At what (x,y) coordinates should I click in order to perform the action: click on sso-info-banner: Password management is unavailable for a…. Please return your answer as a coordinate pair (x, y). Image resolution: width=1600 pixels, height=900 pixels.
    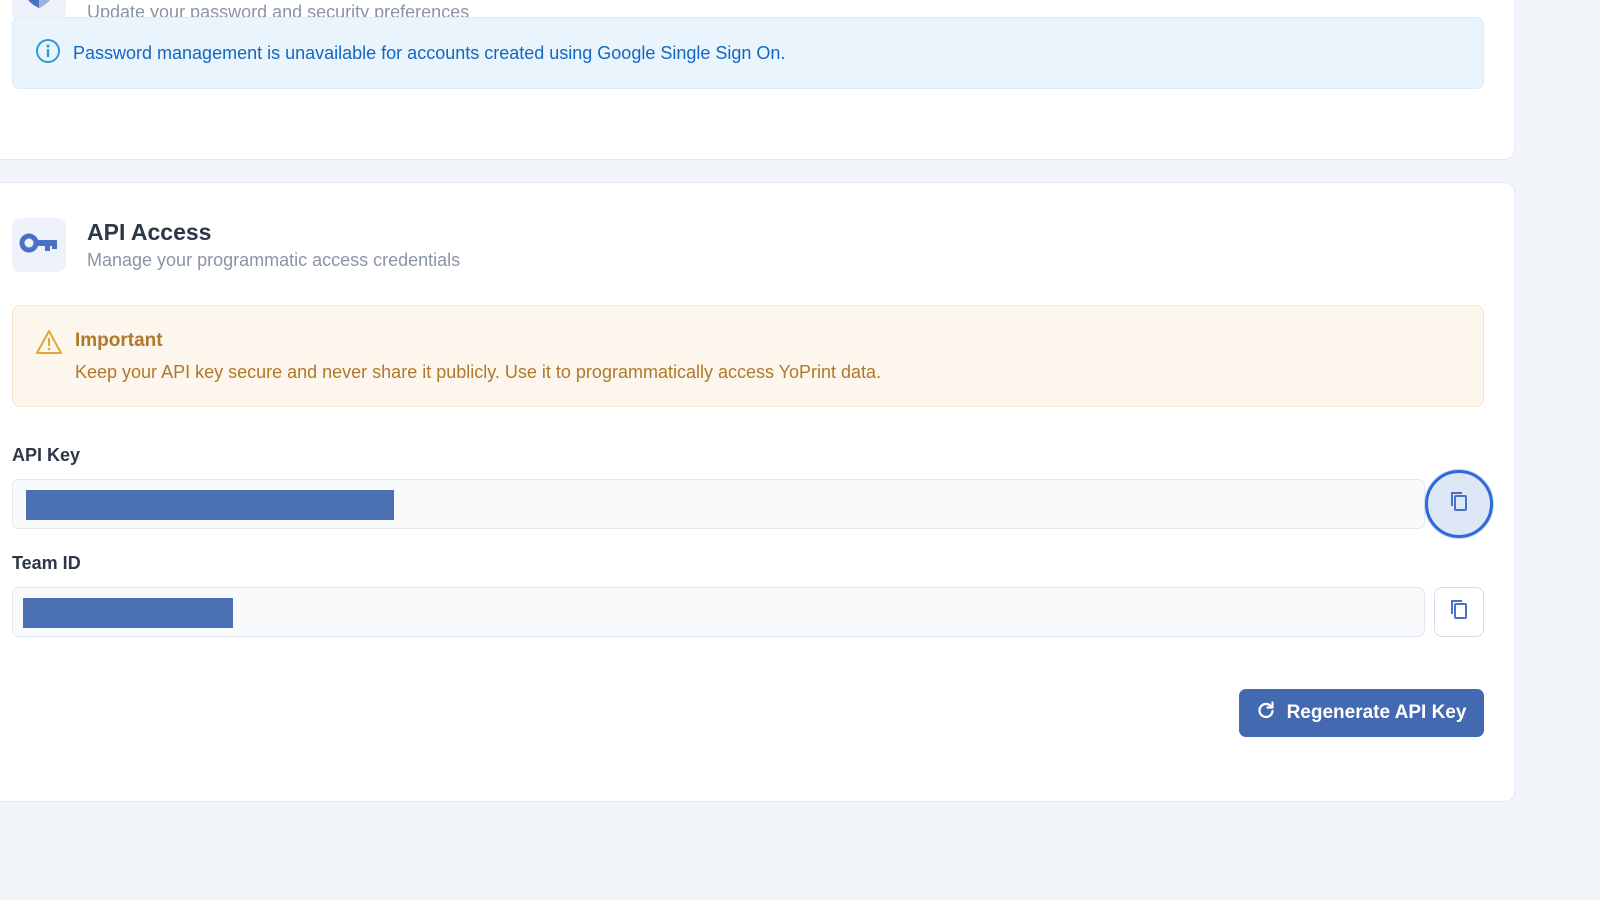
    Looking at the image, I should click on (748, 53).